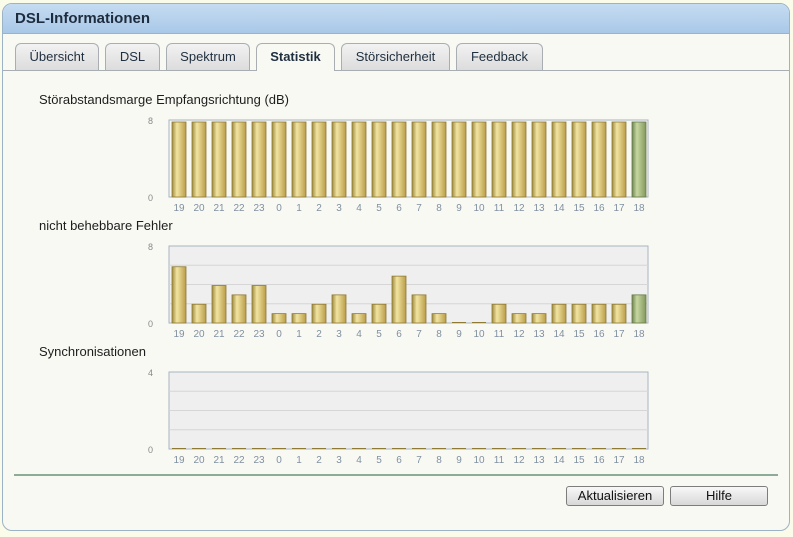 The height and width of the screenshot is (537, 793). I want to click on snr-xtick-label: 7, so click(419, 208).